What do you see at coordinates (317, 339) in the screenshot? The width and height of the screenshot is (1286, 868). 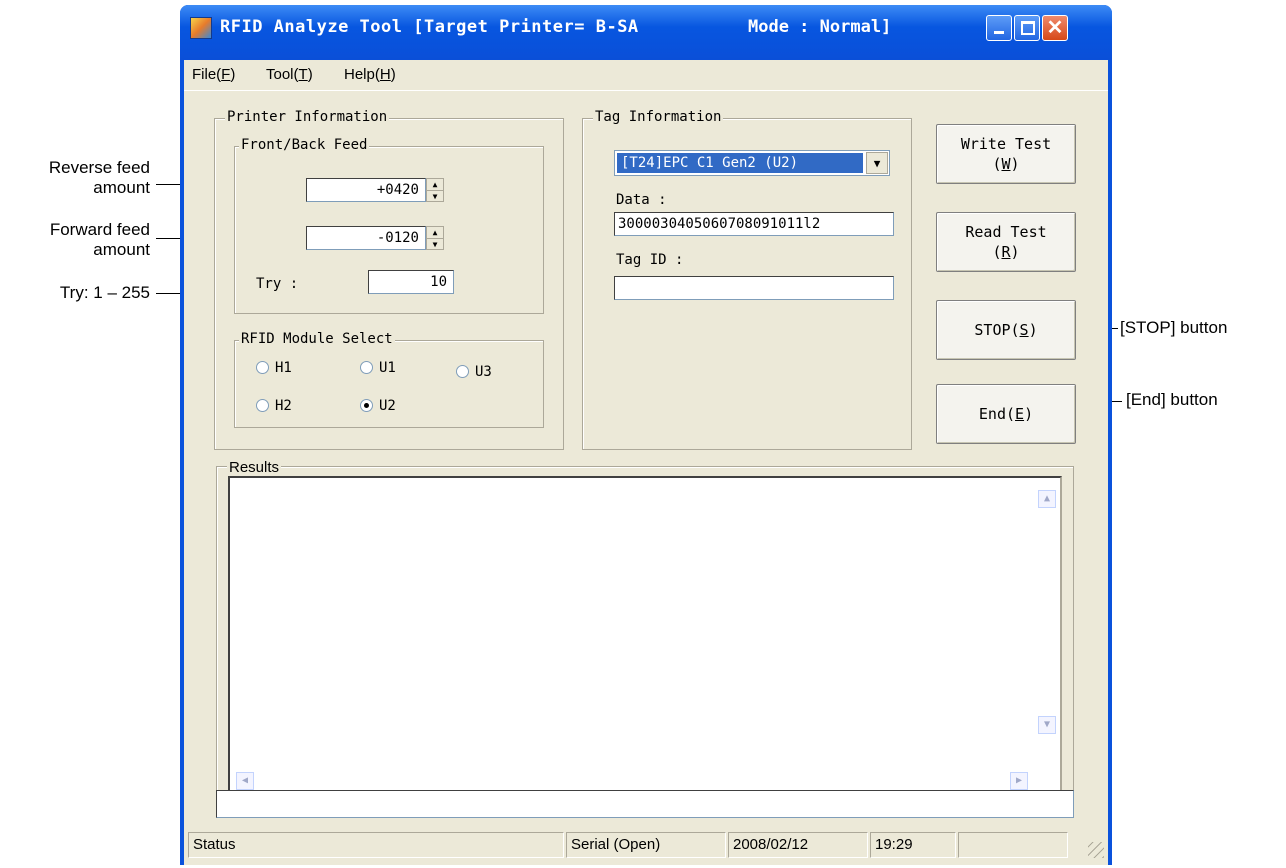 I see `module-select-legend: RFID Module Select` at bounding box center [317, 339].